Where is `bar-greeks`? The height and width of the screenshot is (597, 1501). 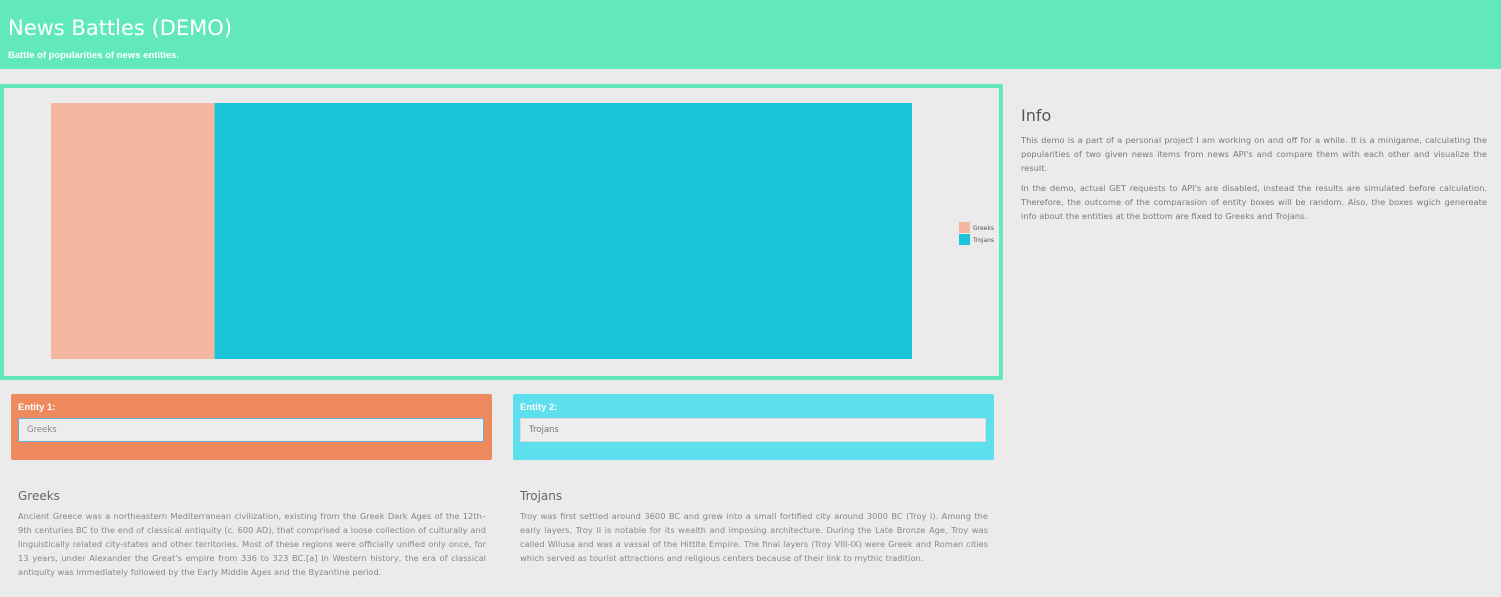
bar-greeks is located at coordinates (133, 231).